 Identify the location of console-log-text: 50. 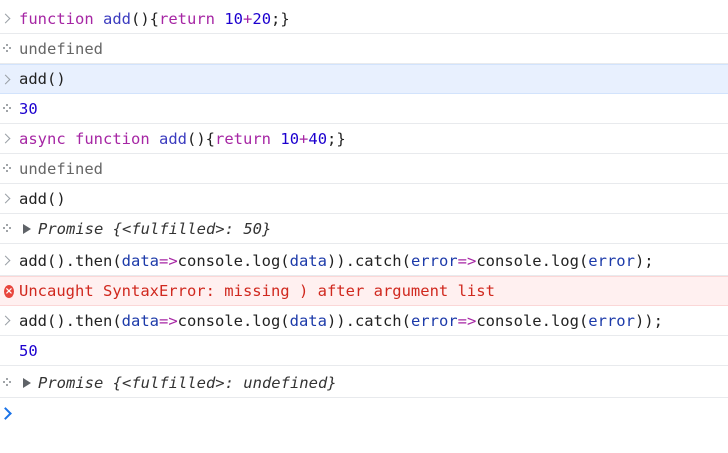
(28, 350).